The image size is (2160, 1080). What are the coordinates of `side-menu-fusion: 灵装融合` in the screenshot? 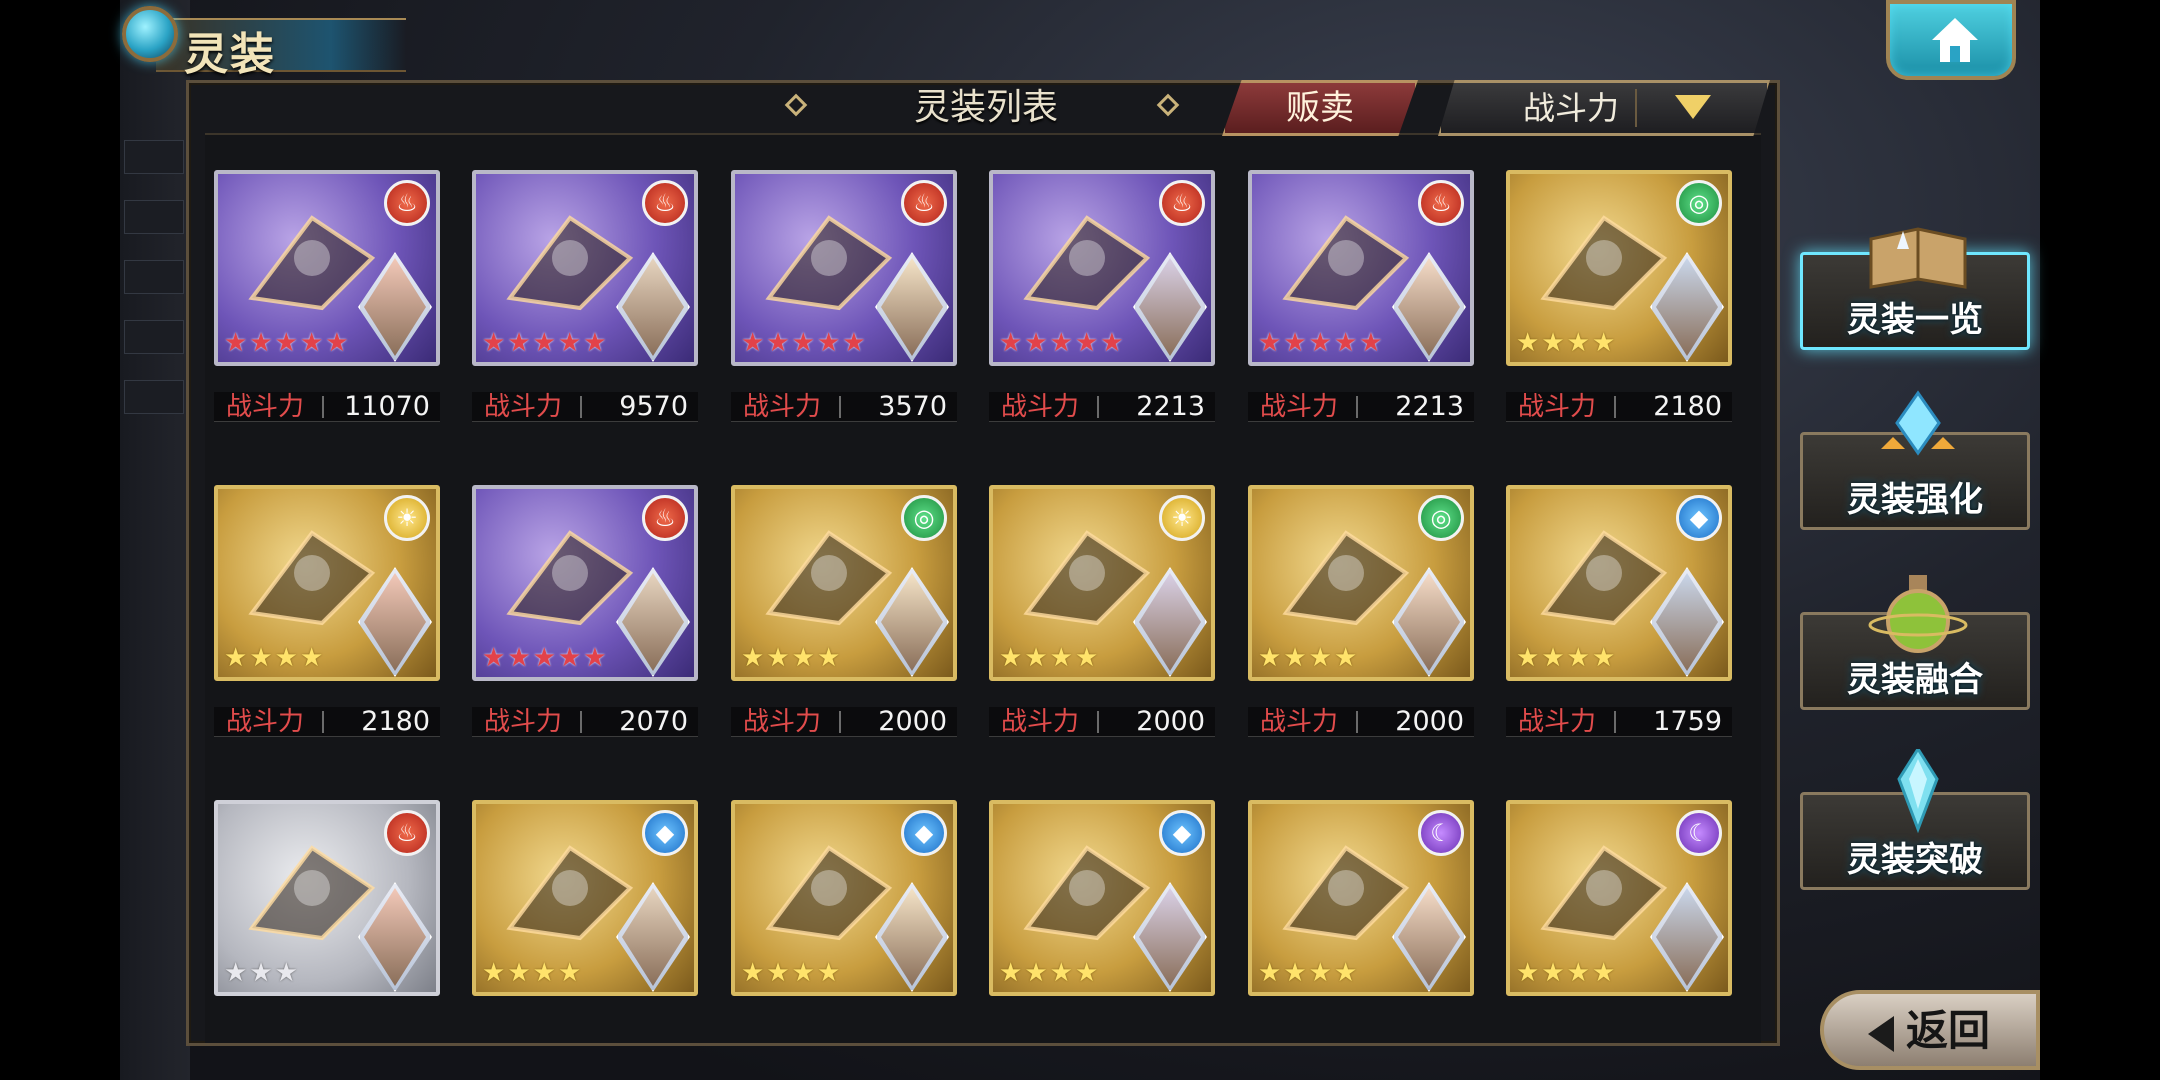 It's located at (1915, 642).